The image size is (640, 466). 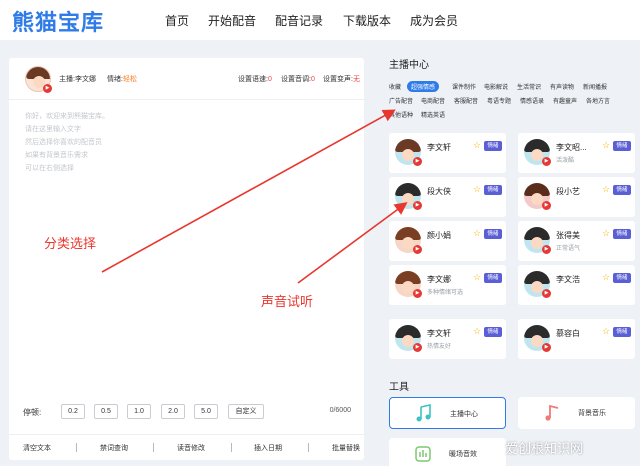 What do you see at coordinates (423, 413) in the screenshot?
I see `music-note-icon` at bounding box center [423, 413].